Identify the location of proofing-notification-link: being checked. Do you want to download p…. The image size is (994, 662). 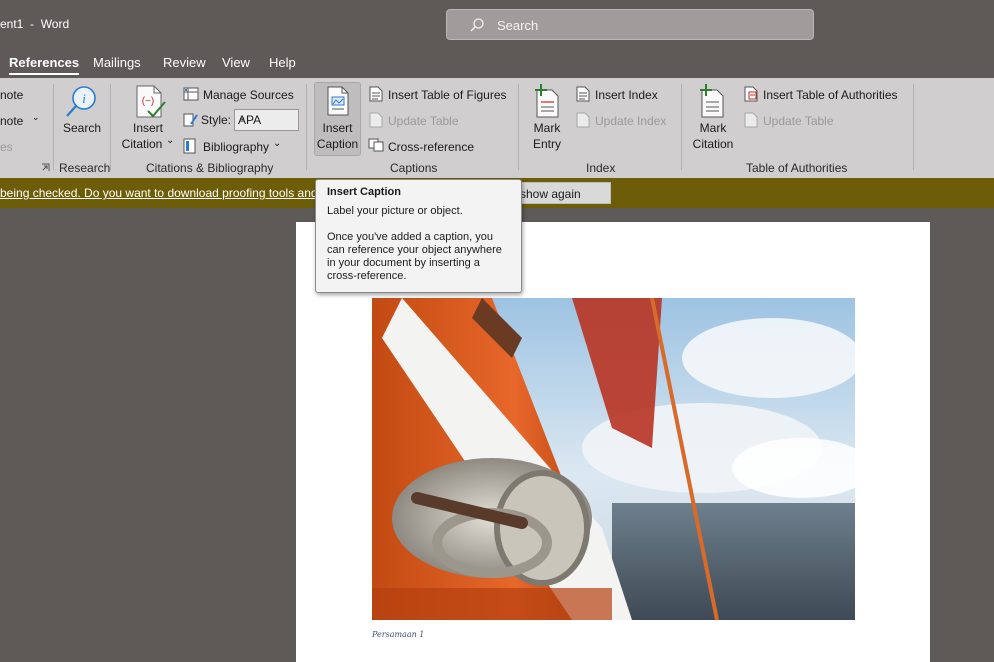
(159, 193).